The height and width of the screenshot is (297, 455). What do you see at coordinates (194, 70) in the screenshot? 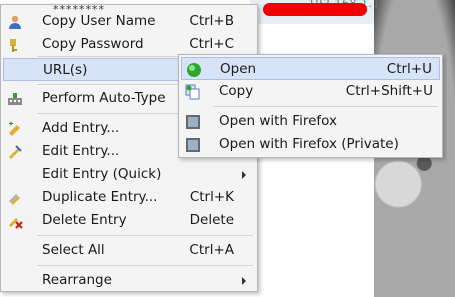
I see `green-globe-icon` at bounding box center [194, 70].